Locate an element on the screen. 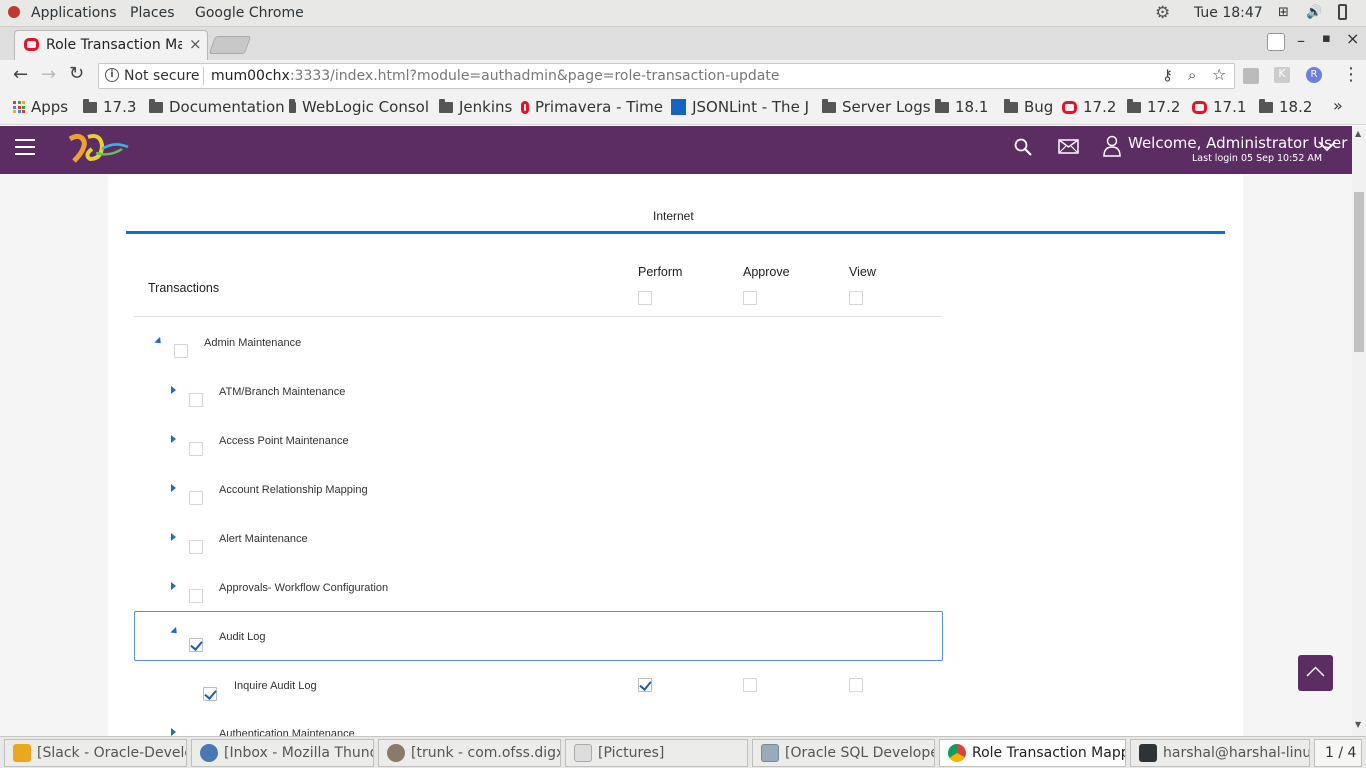 The height and width of the screenshot is (768, 1366). bookmark-star-icon: ☆ is located at coordinates (1219, 74).